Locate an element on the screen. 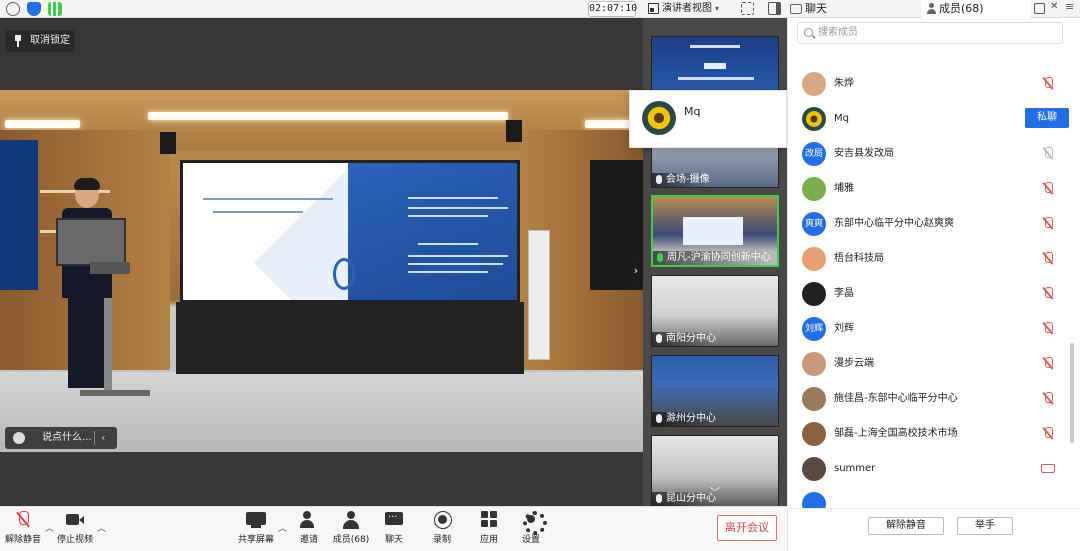  avatar-icon is located at coordinates (19, 438).